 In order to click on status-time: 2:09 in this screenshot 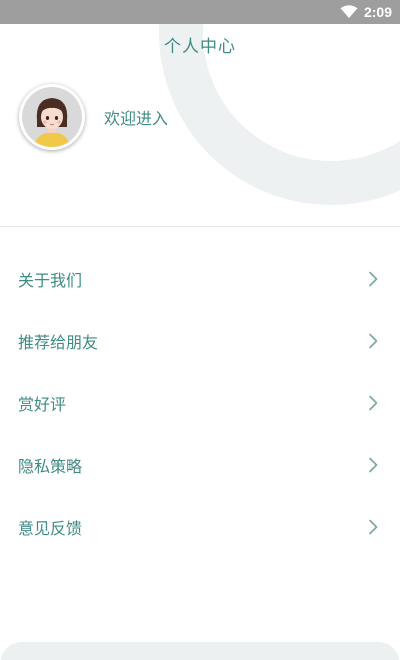, I will do `click(377, 12)`.